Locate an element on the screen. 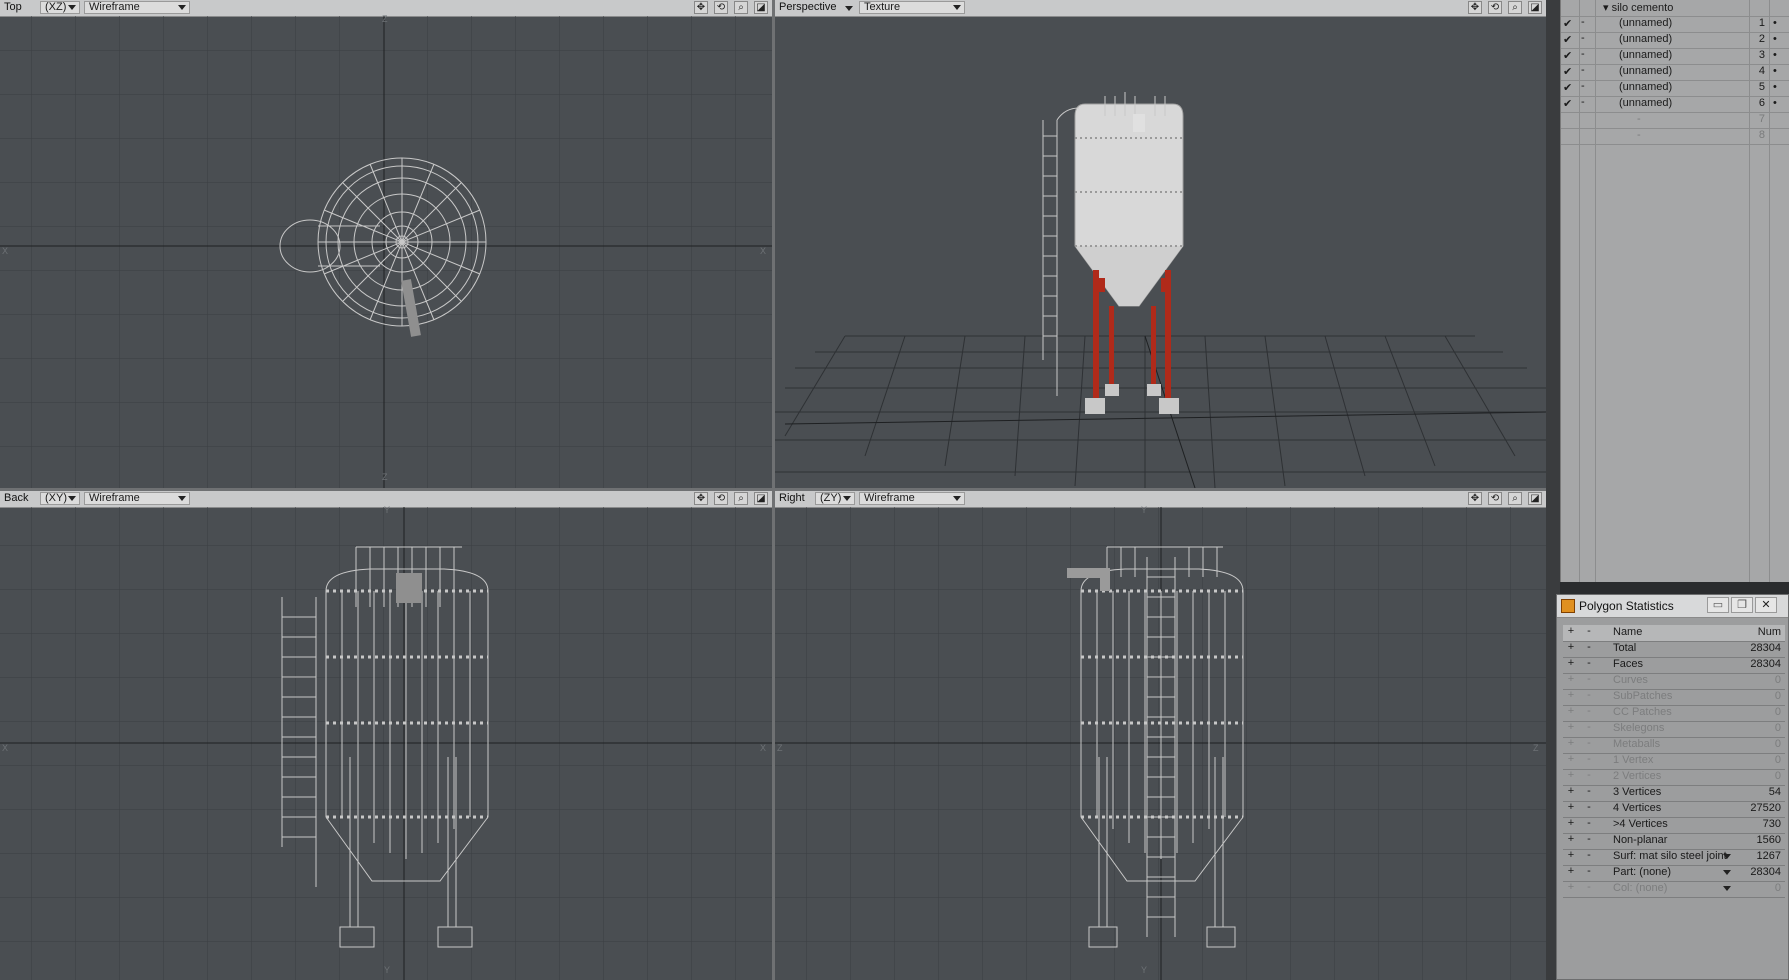 Image resolution: width=1789 pixels, height=980 pixels. viewport-divider-horizontal is located at coordinates (773, 489).